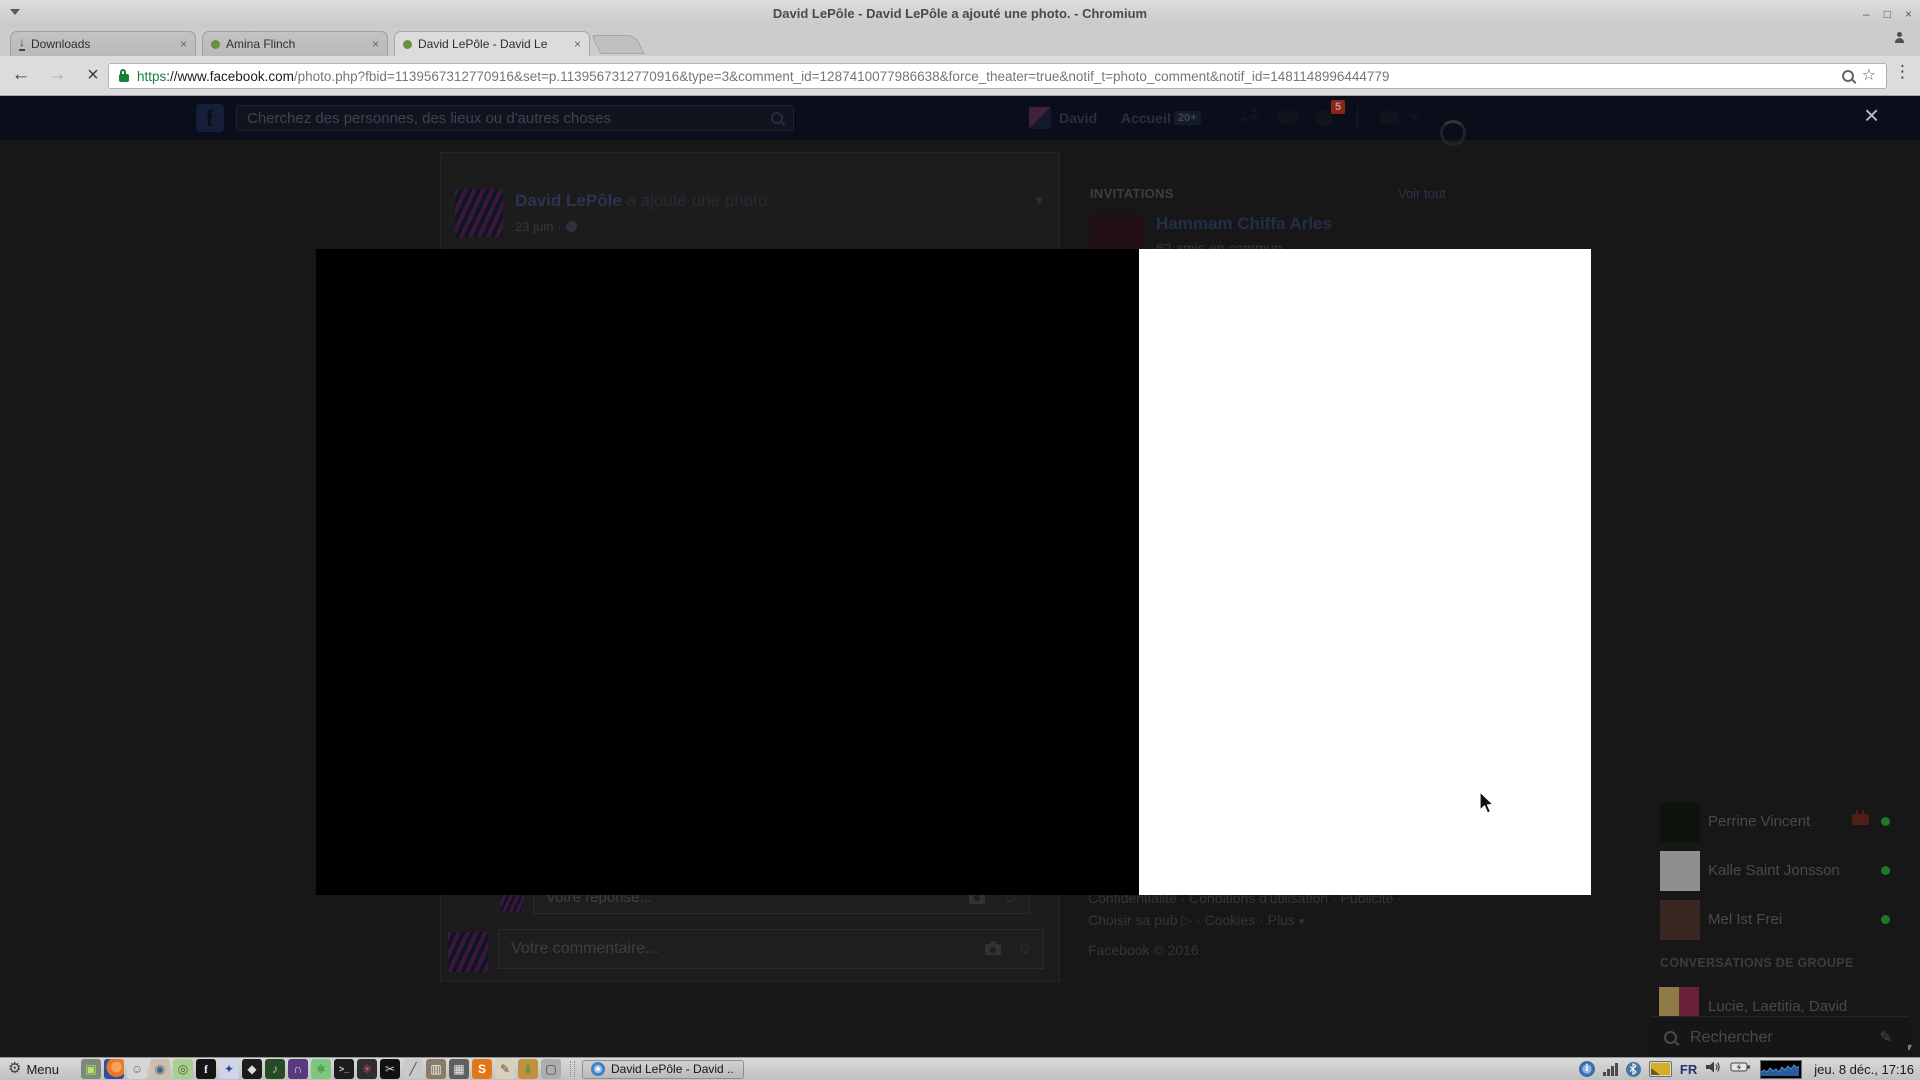 Image resolution: width=1920 pixels, height=1080 pixels. Describe the element at coordinates (42, 1069) in the screenshot. I see `menu-button: Menu` at that location.